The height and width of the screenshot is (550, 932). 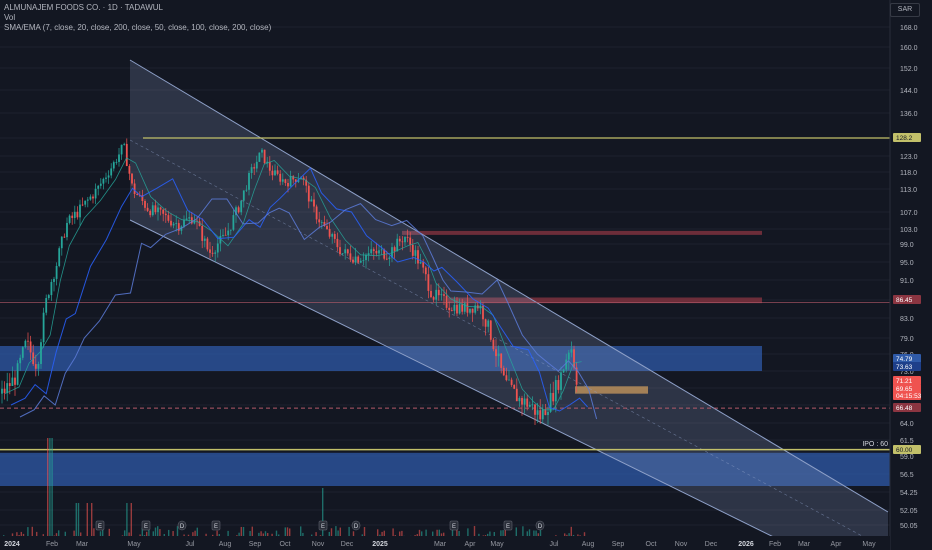 I want to click on currency-badge: SAR, so click(x=905, y=10).